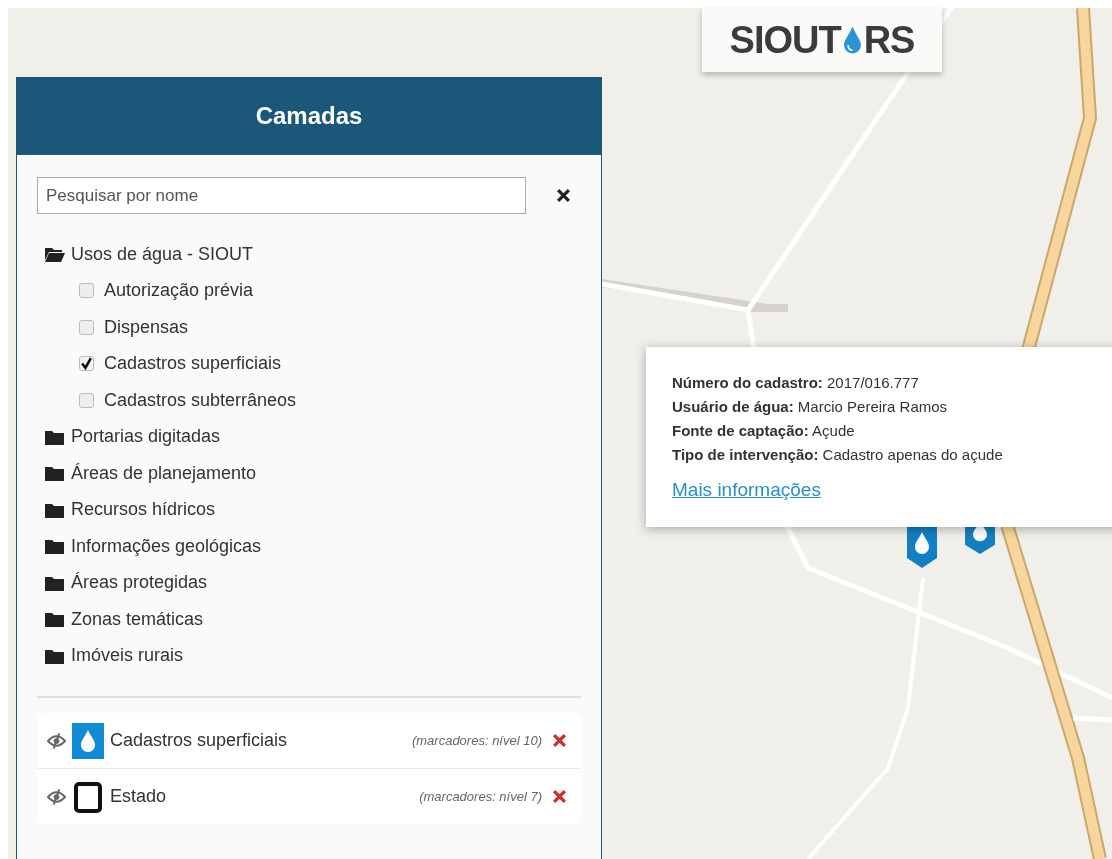  What do you see at coordinates (563, 195) in the screenshot?
I see `close-icon` at bounding box center [563, 195].